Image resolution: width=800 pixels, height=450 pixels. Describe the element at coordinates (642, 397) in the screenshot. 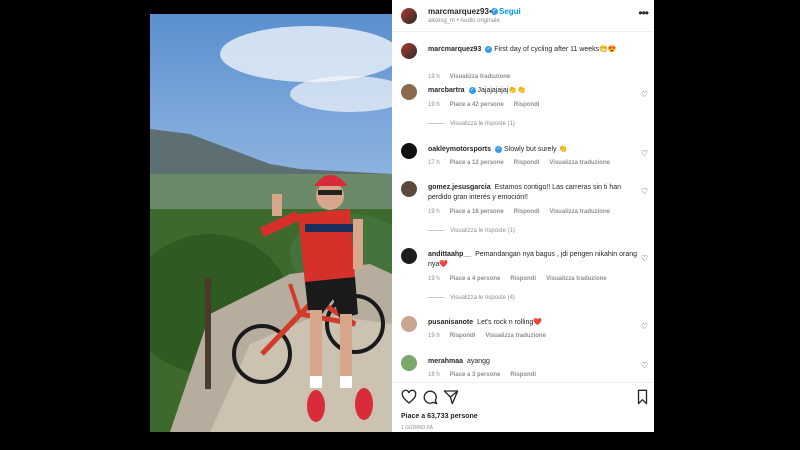

I see `save-icon` at that location.